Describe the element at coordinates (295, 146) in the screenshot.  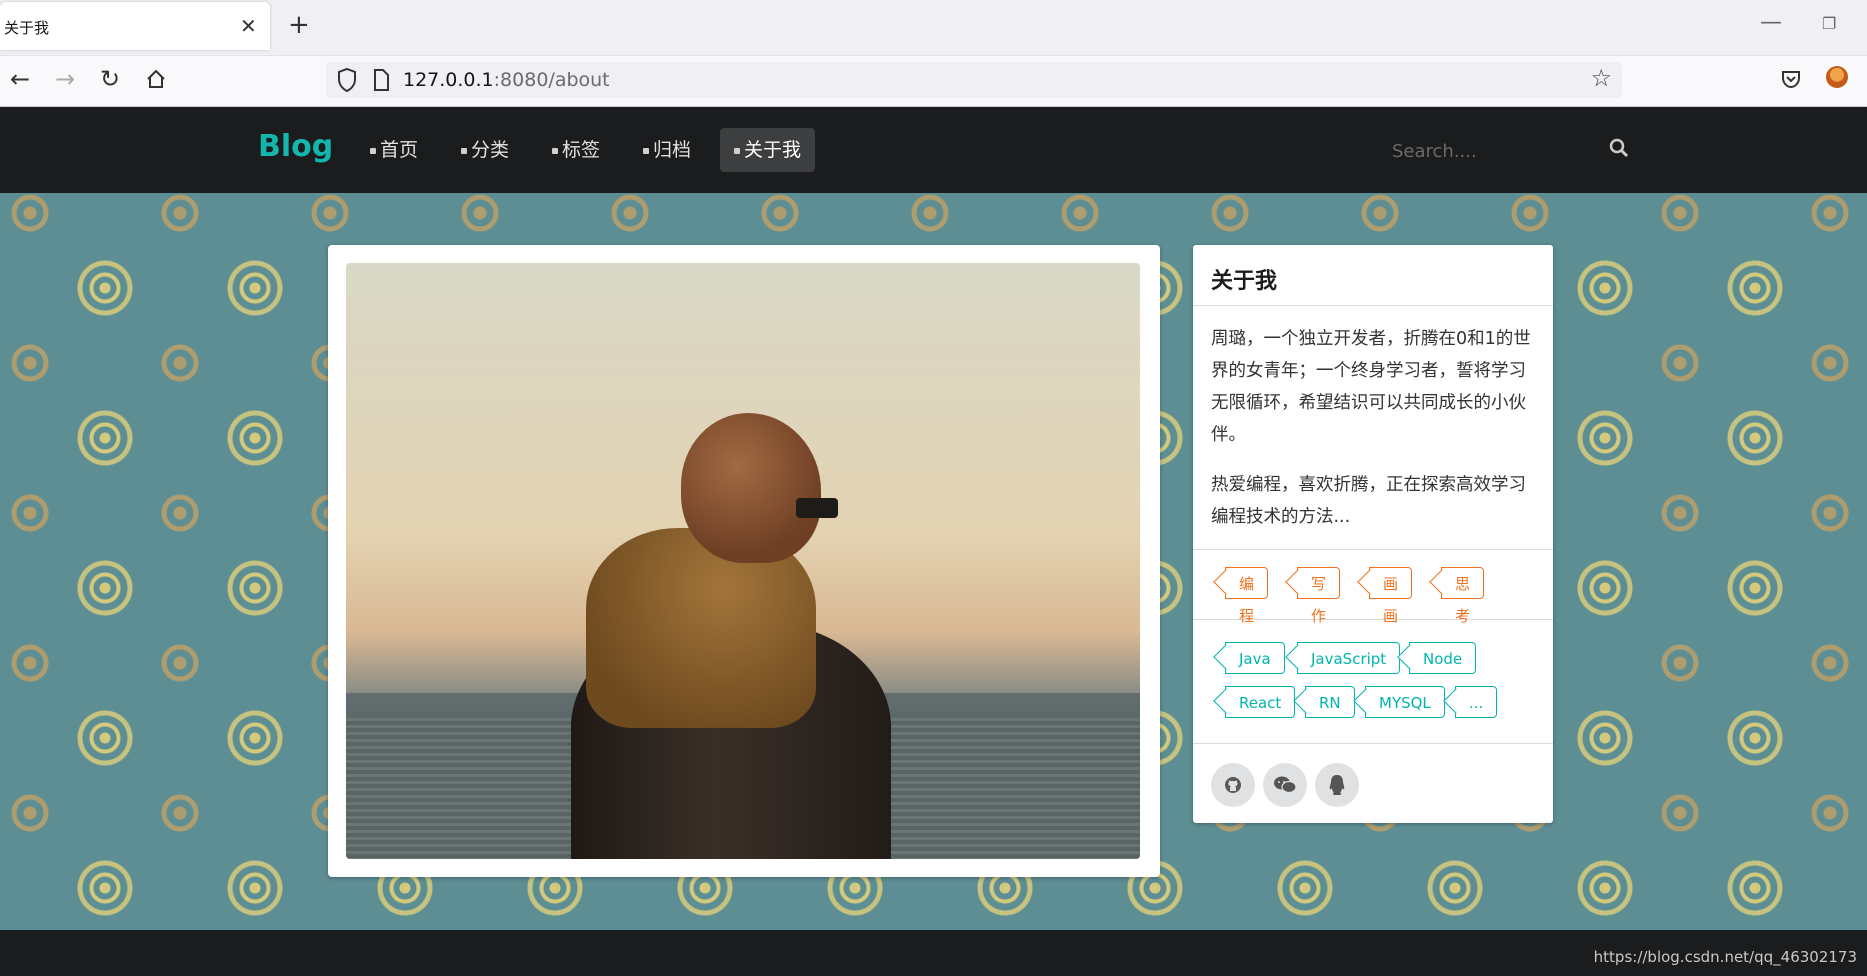
I see `site-brand: Blog` at that location.